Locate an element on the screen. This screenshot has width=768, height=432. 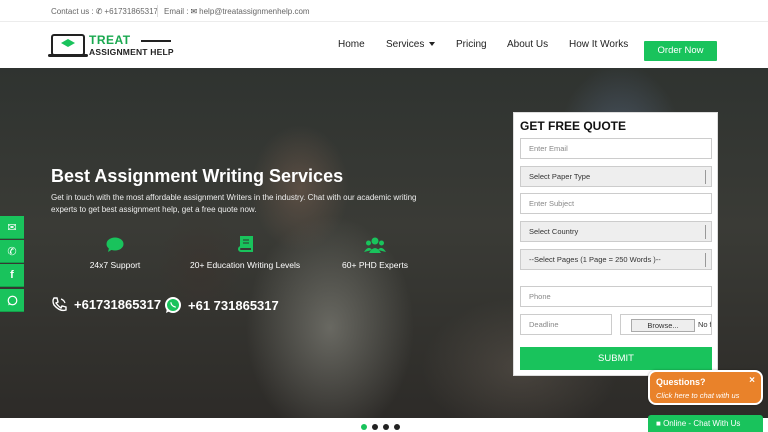
nav-services-label: Services is located at coordinates (405, 44).